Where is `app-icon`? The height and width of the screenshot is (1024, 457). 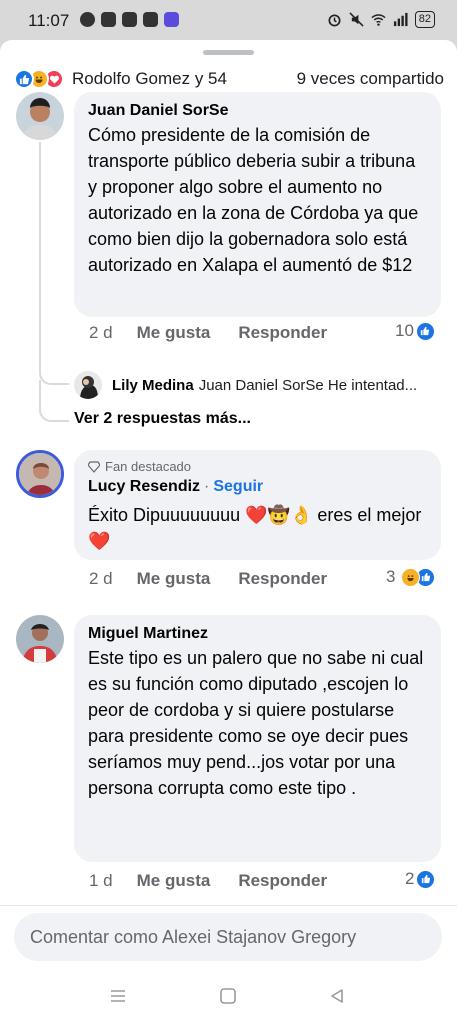 app-icon is located at coordinates (129, 19).